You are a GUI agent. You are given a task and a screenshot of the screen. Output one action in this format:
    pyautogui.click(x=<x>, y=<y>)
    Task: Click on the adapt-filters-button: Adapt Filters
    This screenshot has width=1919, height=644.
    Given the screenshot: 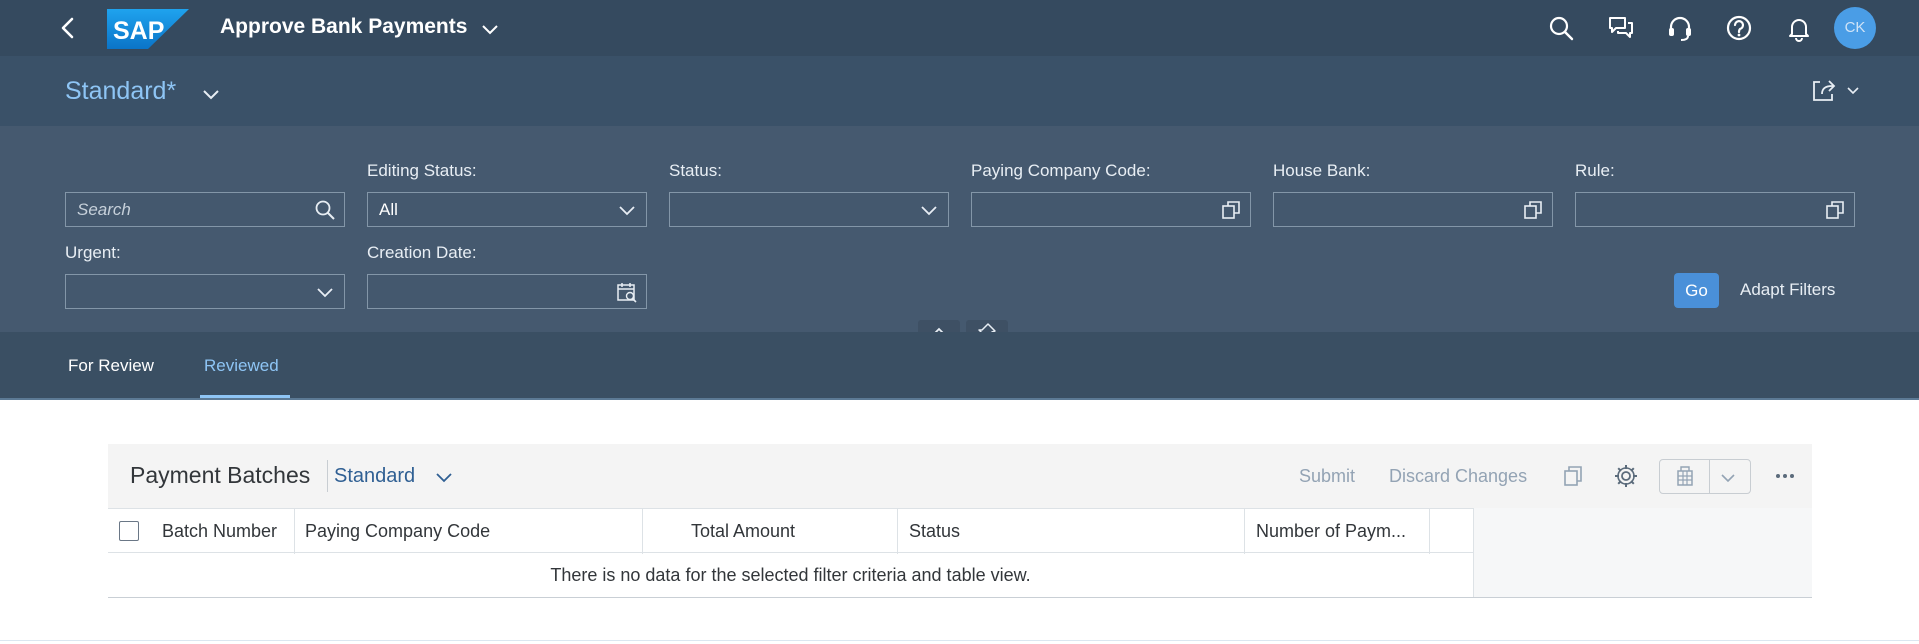 What is the action you would take?
    pyautogui.click(x=1787, y=290)
    